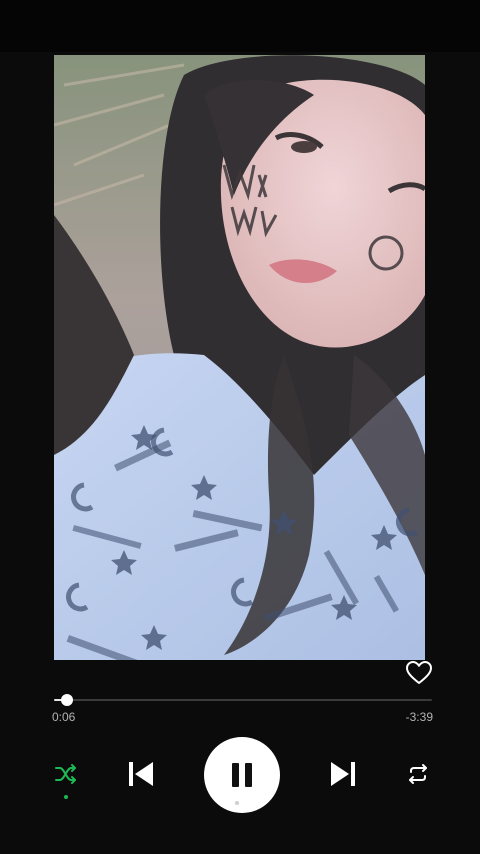 This screenshot has height=854, width=480. I want to click on next-track-button, so click(343, 774).